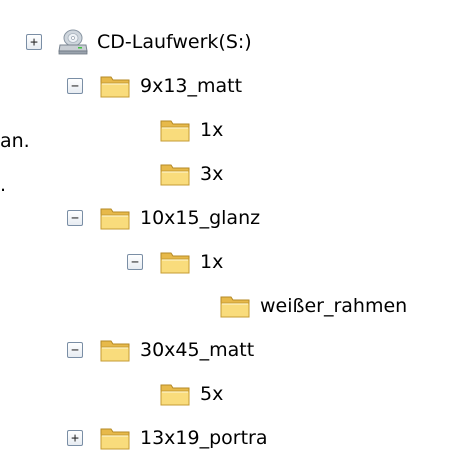 This screenshot has width=469, height=467. I want to click on tree-item-label: 10x15_glanz, so click(200, 218).